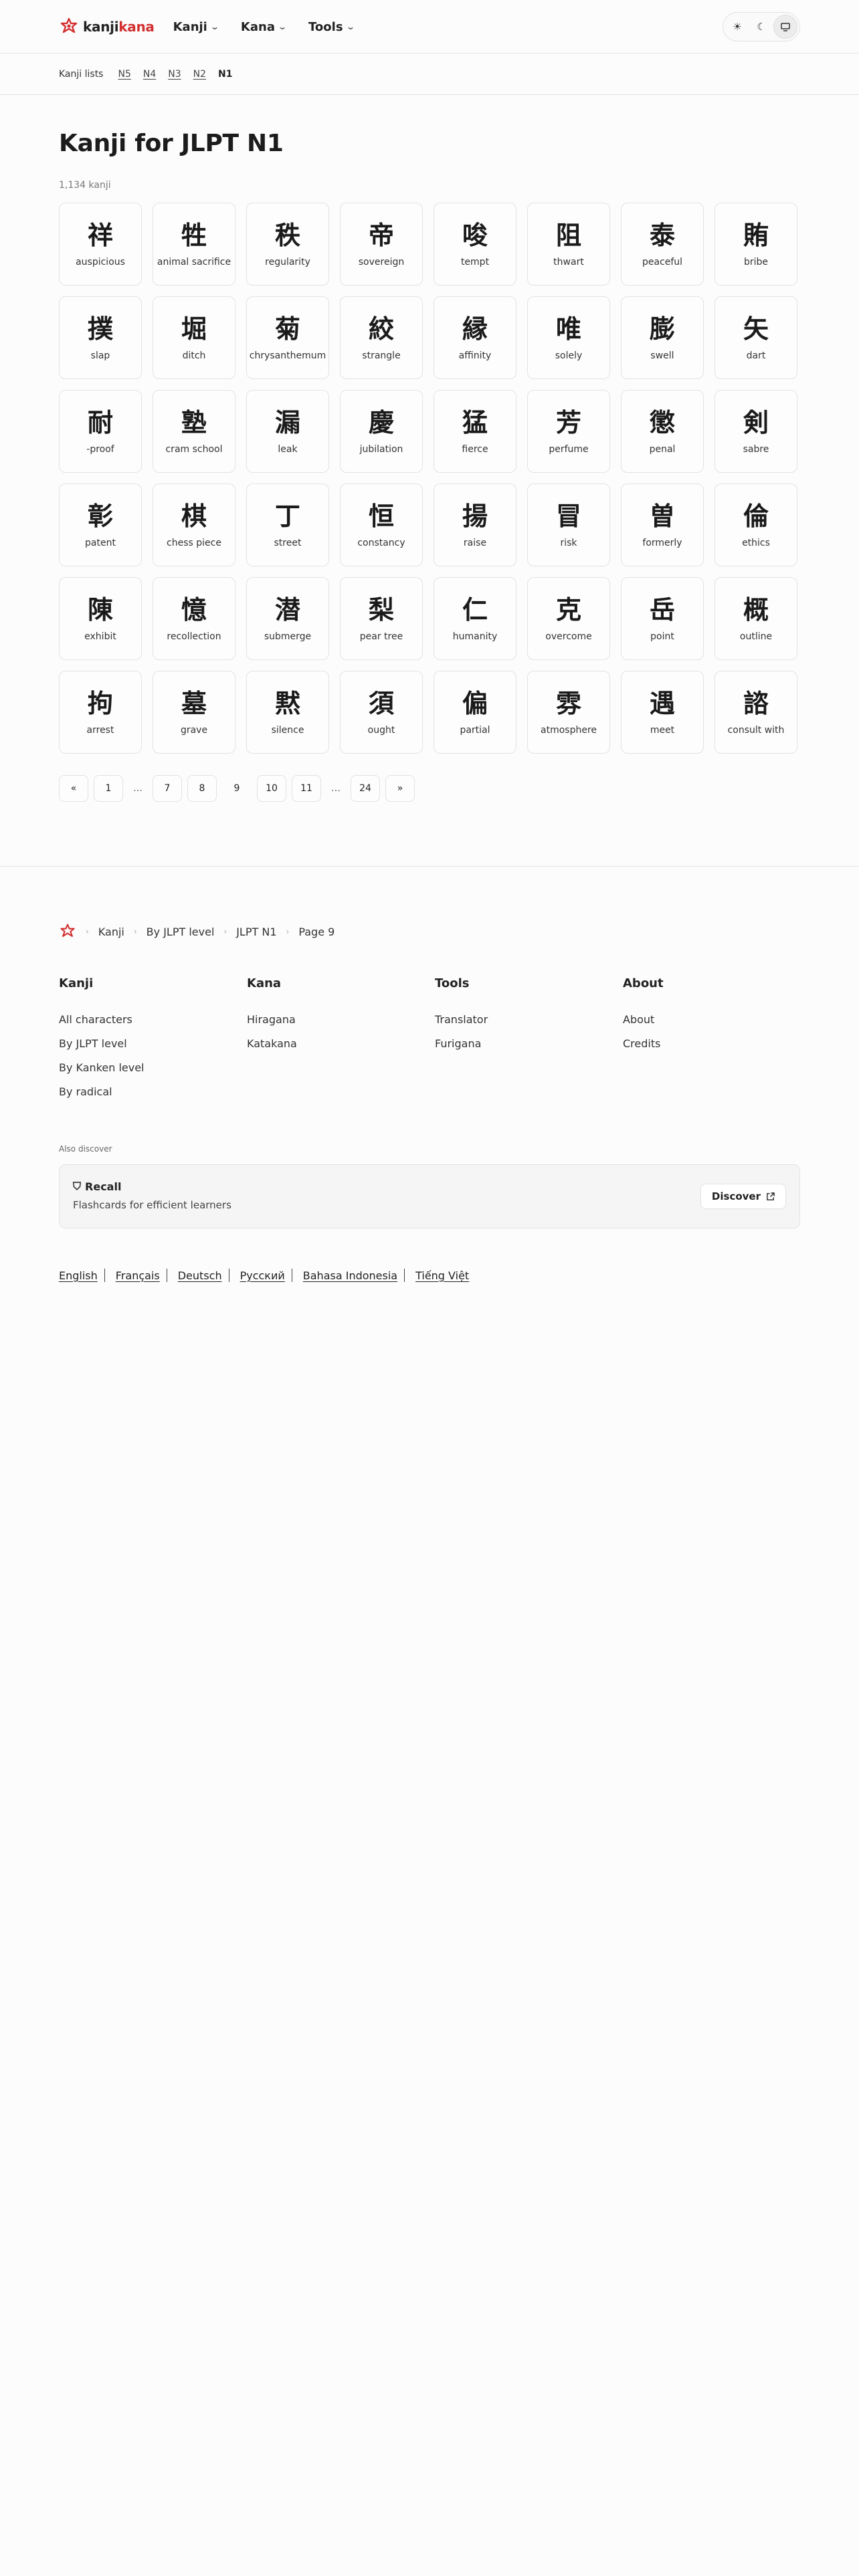  Describe the element at coordinates (256, 932) in the screenshot. I see `breadcrumb-n1: JLPT N1` at that location.